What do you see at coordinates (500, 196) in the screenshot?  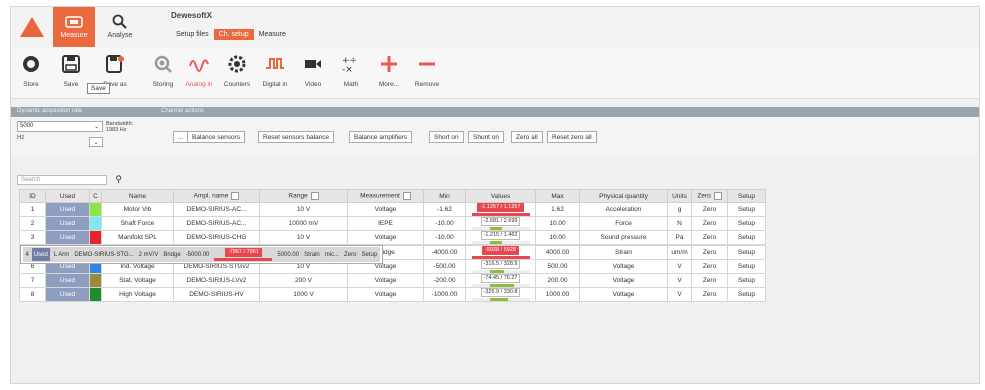 I see `col-values: Values` at bounding box center [500, 196].